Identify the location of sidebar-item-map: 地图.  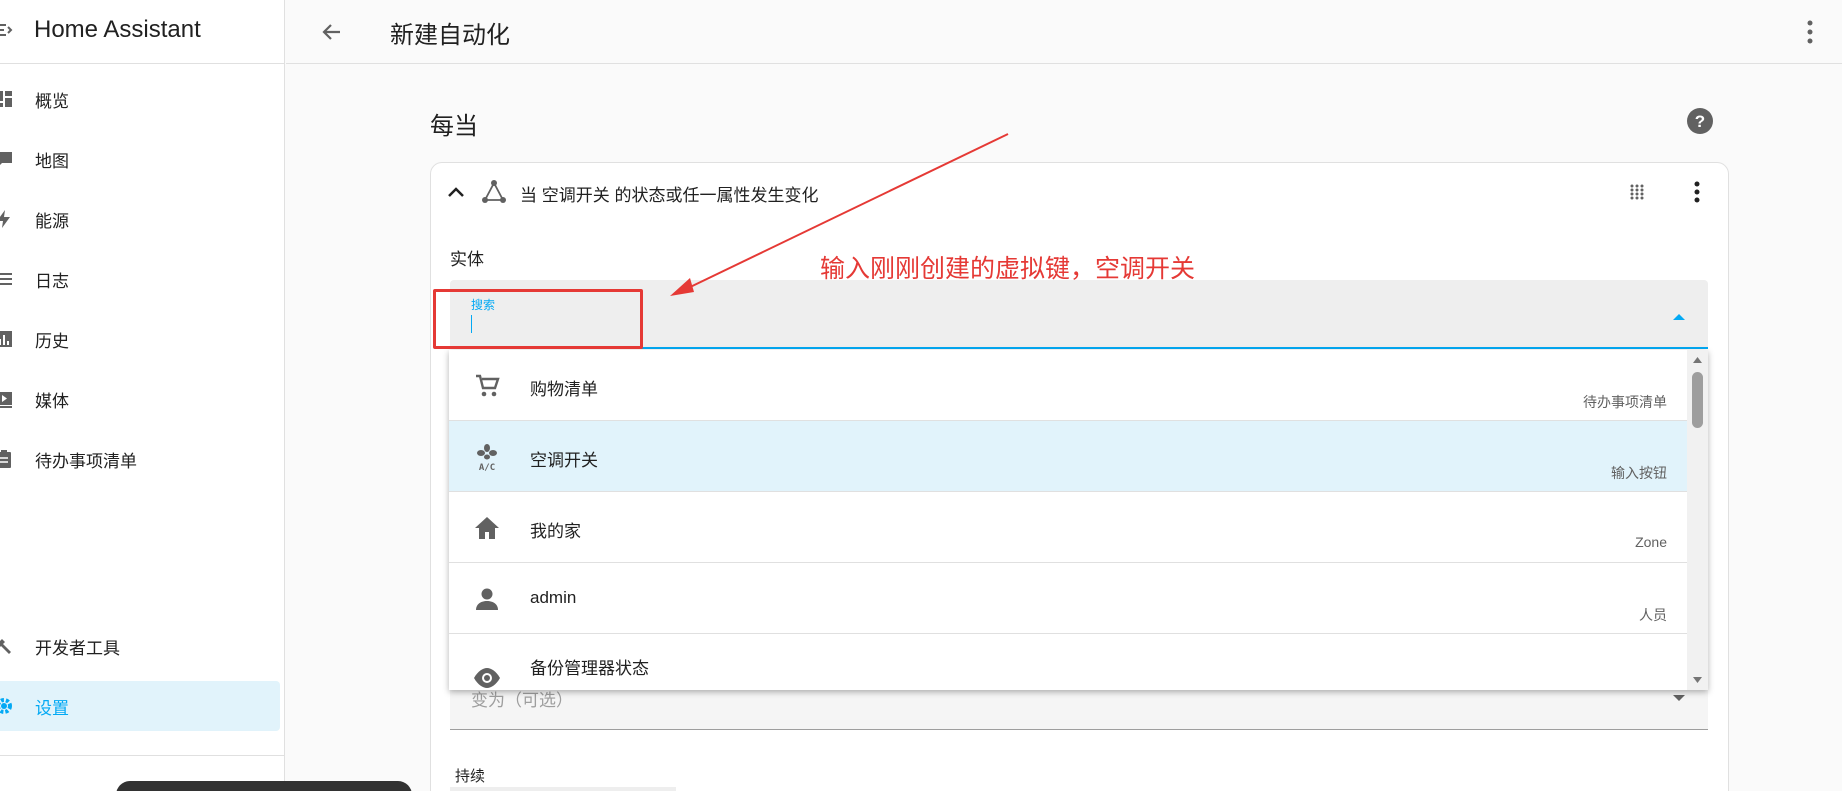
(140, 159).